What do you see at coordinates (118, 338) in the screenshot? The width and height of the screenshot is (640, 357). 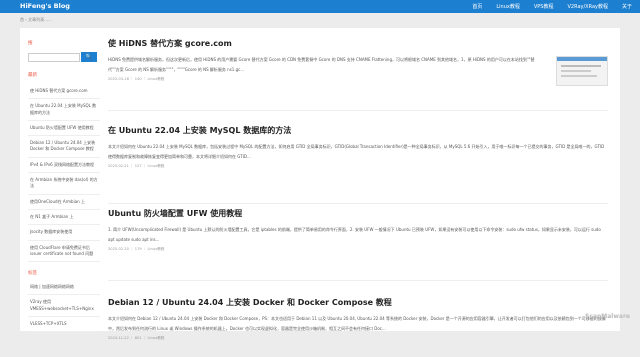 I see `post-date: 2024-11-22` at bounding box center [118, 338].